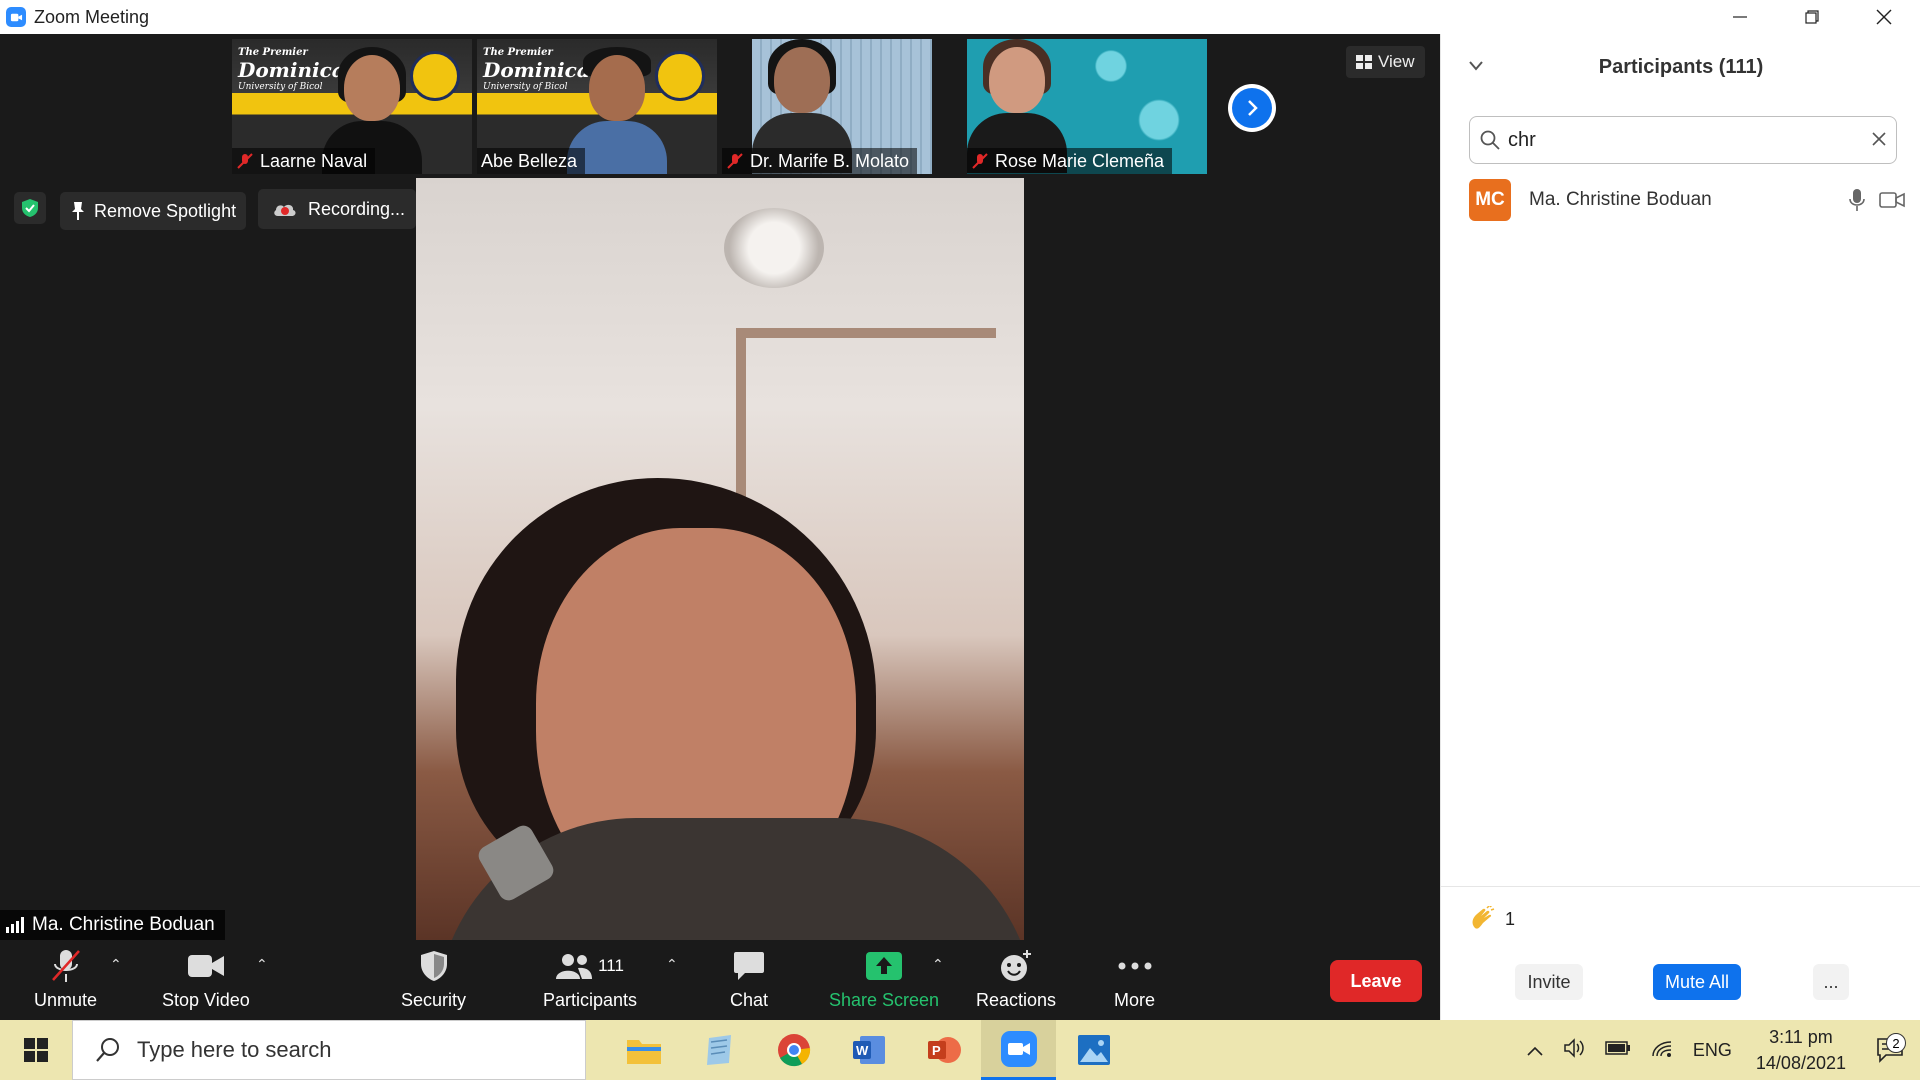 This screenshot has height=1080, width=1920. I want to click on audio-options-caret-icon: ⌃, so click(116, 964).